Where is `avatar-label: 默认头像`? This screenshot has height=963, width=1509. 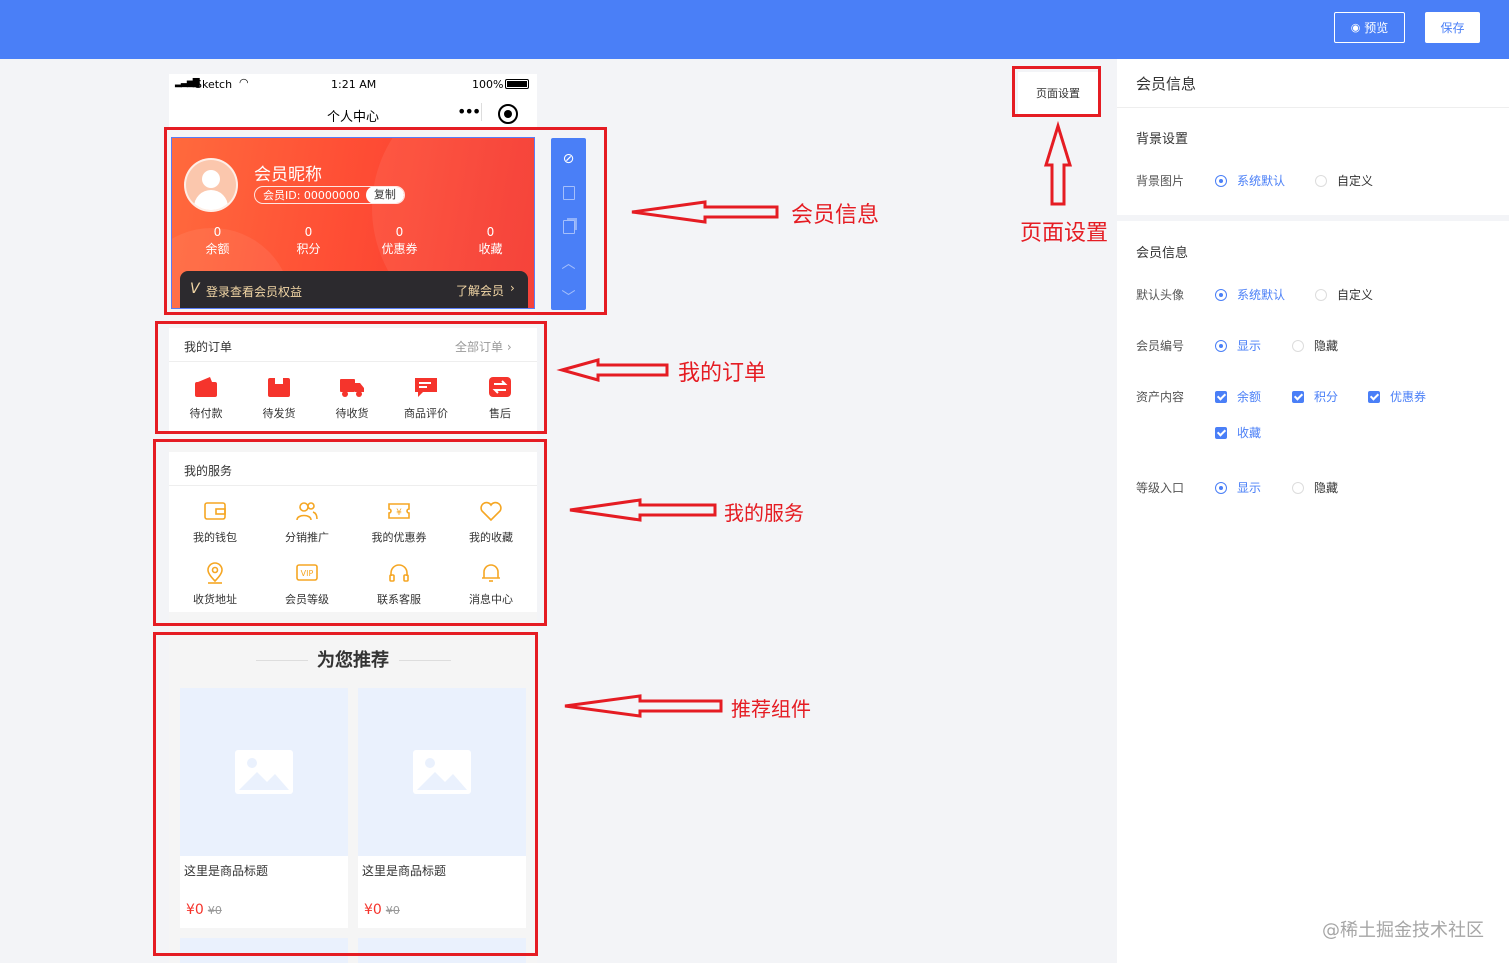
avatar-label: 默认头像 is located at coordinates (1160, 295).